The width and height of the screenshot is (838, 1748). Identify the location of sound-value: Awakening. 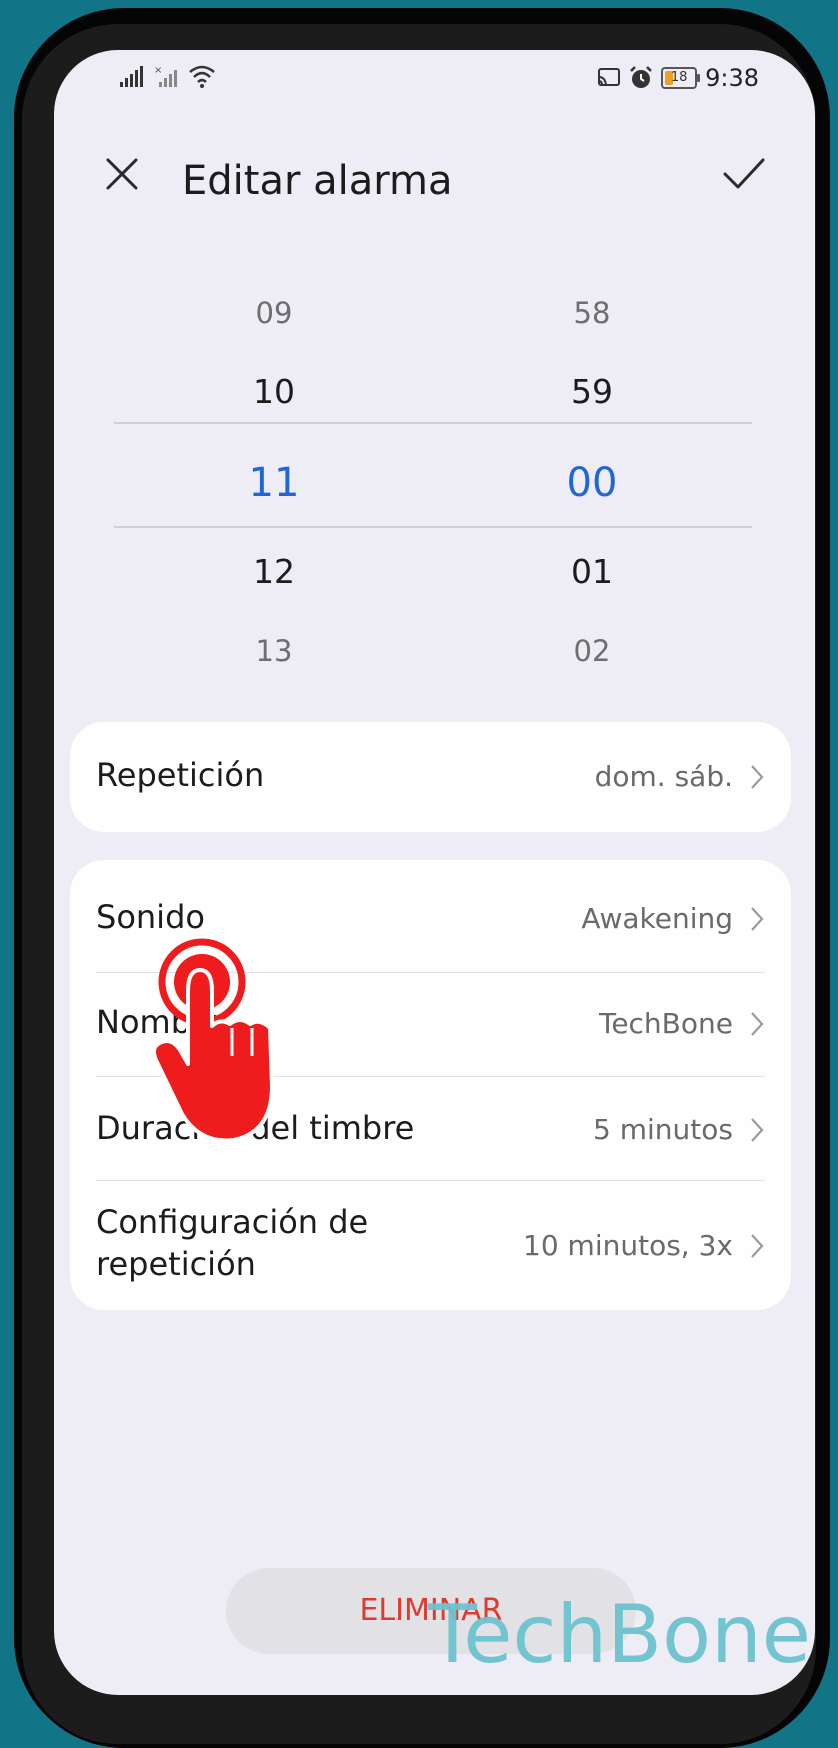
(657, 918).